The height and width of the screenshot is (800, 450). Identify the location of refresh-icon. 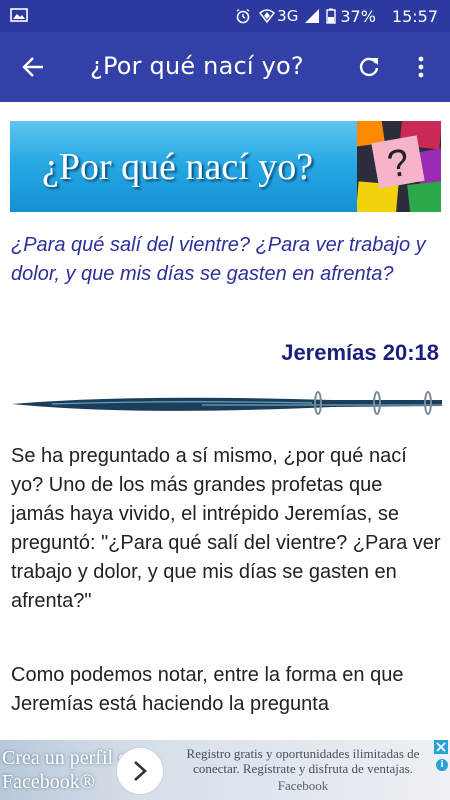
(369, 67).